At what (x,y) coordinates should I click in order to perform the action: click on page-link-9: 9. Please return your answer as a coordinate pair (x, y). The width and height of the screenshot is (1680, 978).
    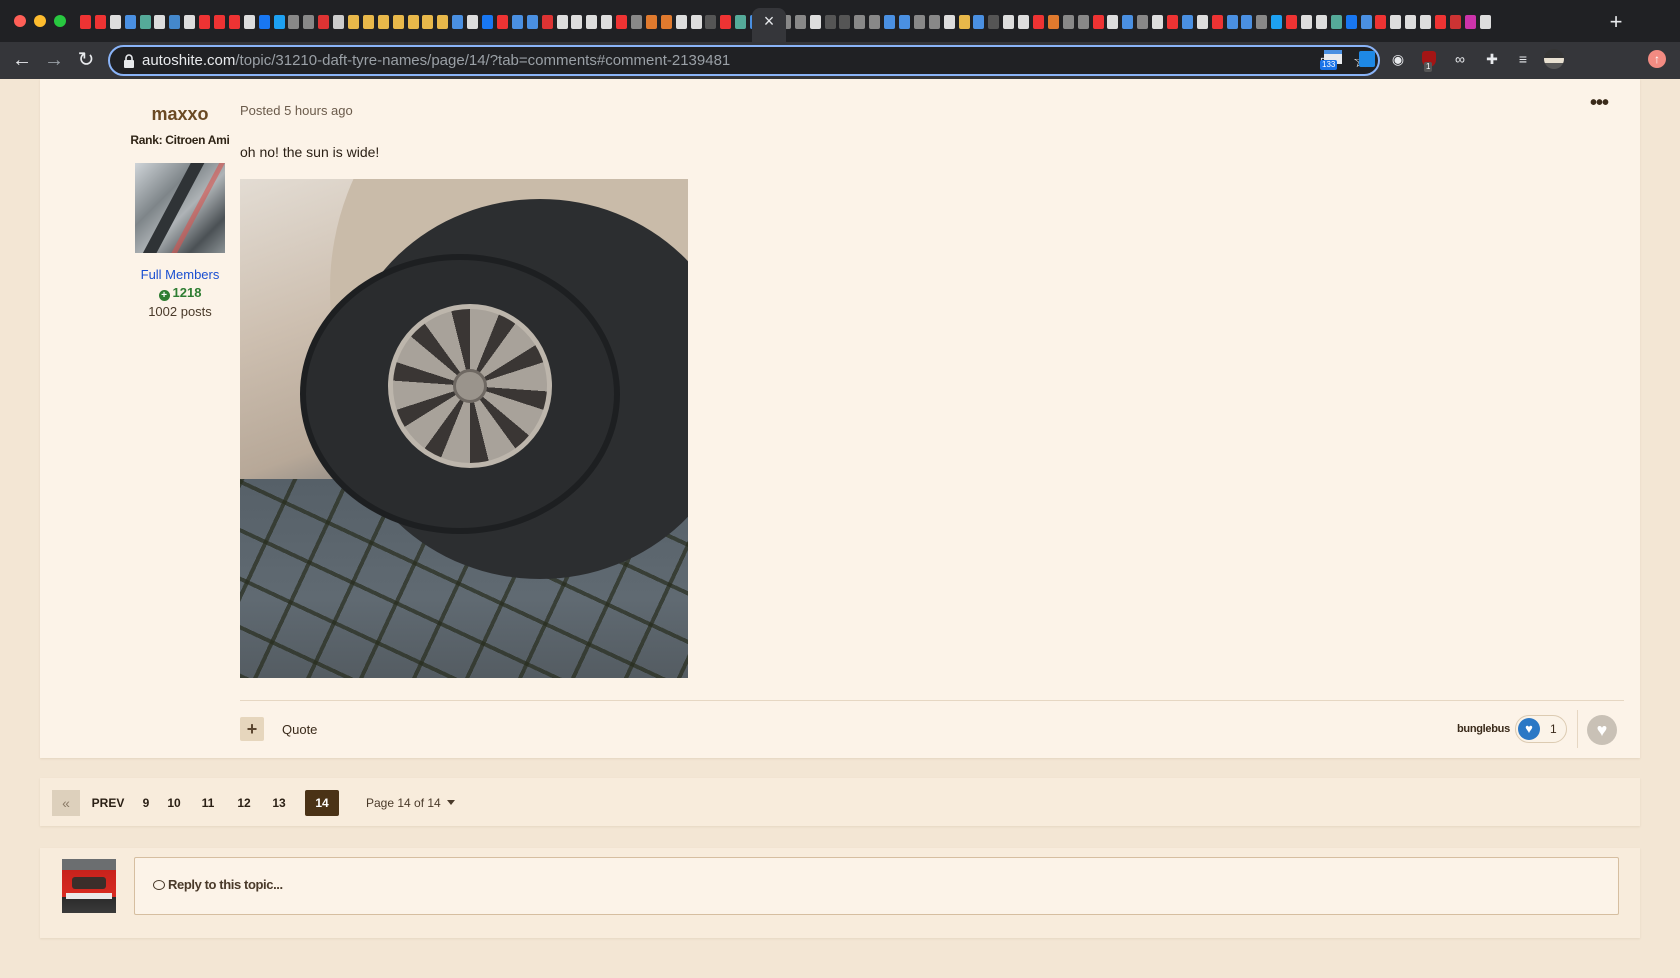
    Looking at the image, I should click on (146, 803).